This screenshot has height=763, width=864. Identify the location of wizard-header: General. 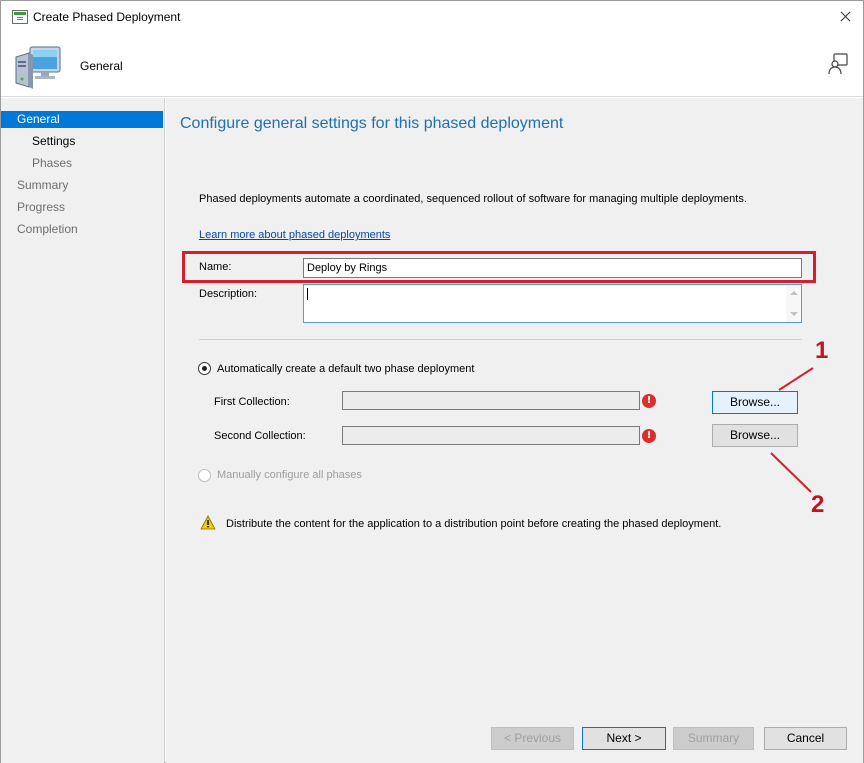
(432, 65).